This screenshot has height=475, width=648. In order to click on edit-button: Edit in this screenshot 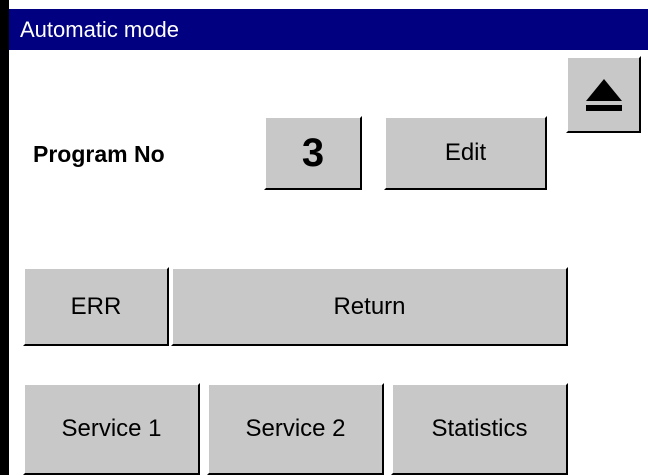, I will do `click(465, 153)`.